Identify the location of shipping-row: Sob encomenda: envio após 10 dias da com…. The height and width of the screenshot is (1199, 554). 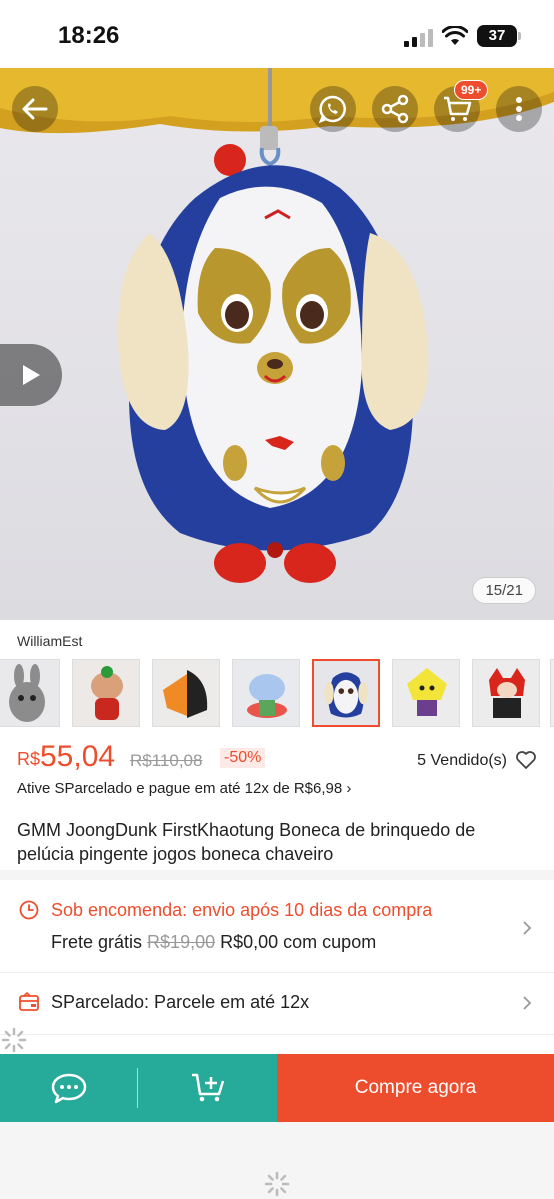
(277, 931).